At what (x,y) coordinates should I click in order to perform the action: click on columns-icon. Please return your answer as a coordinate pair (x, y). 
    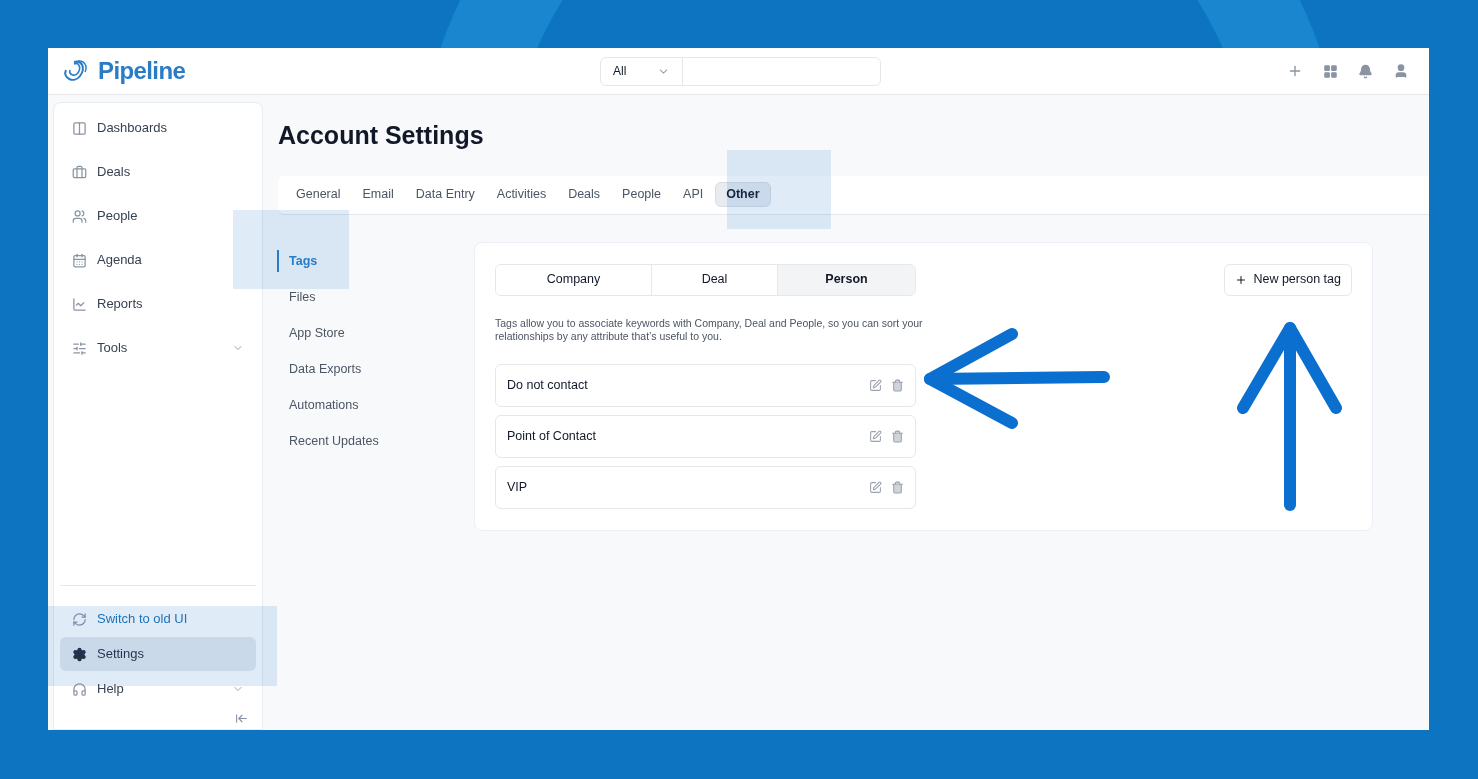
    Looking at the image, I should click on (79, 128).